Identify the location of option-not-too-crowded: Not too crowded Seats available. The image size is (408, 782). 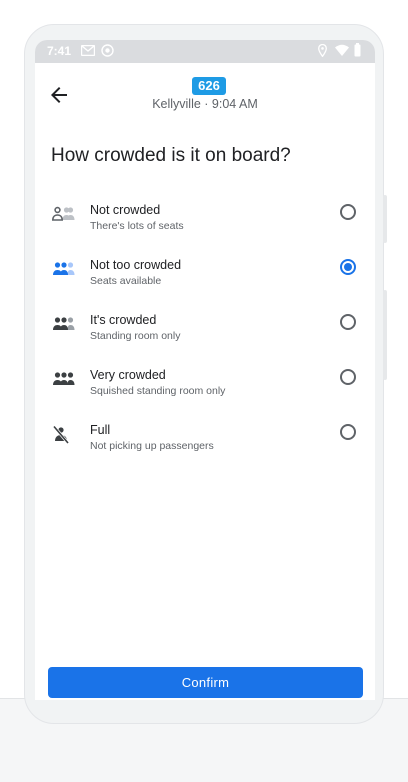
(205, 282).